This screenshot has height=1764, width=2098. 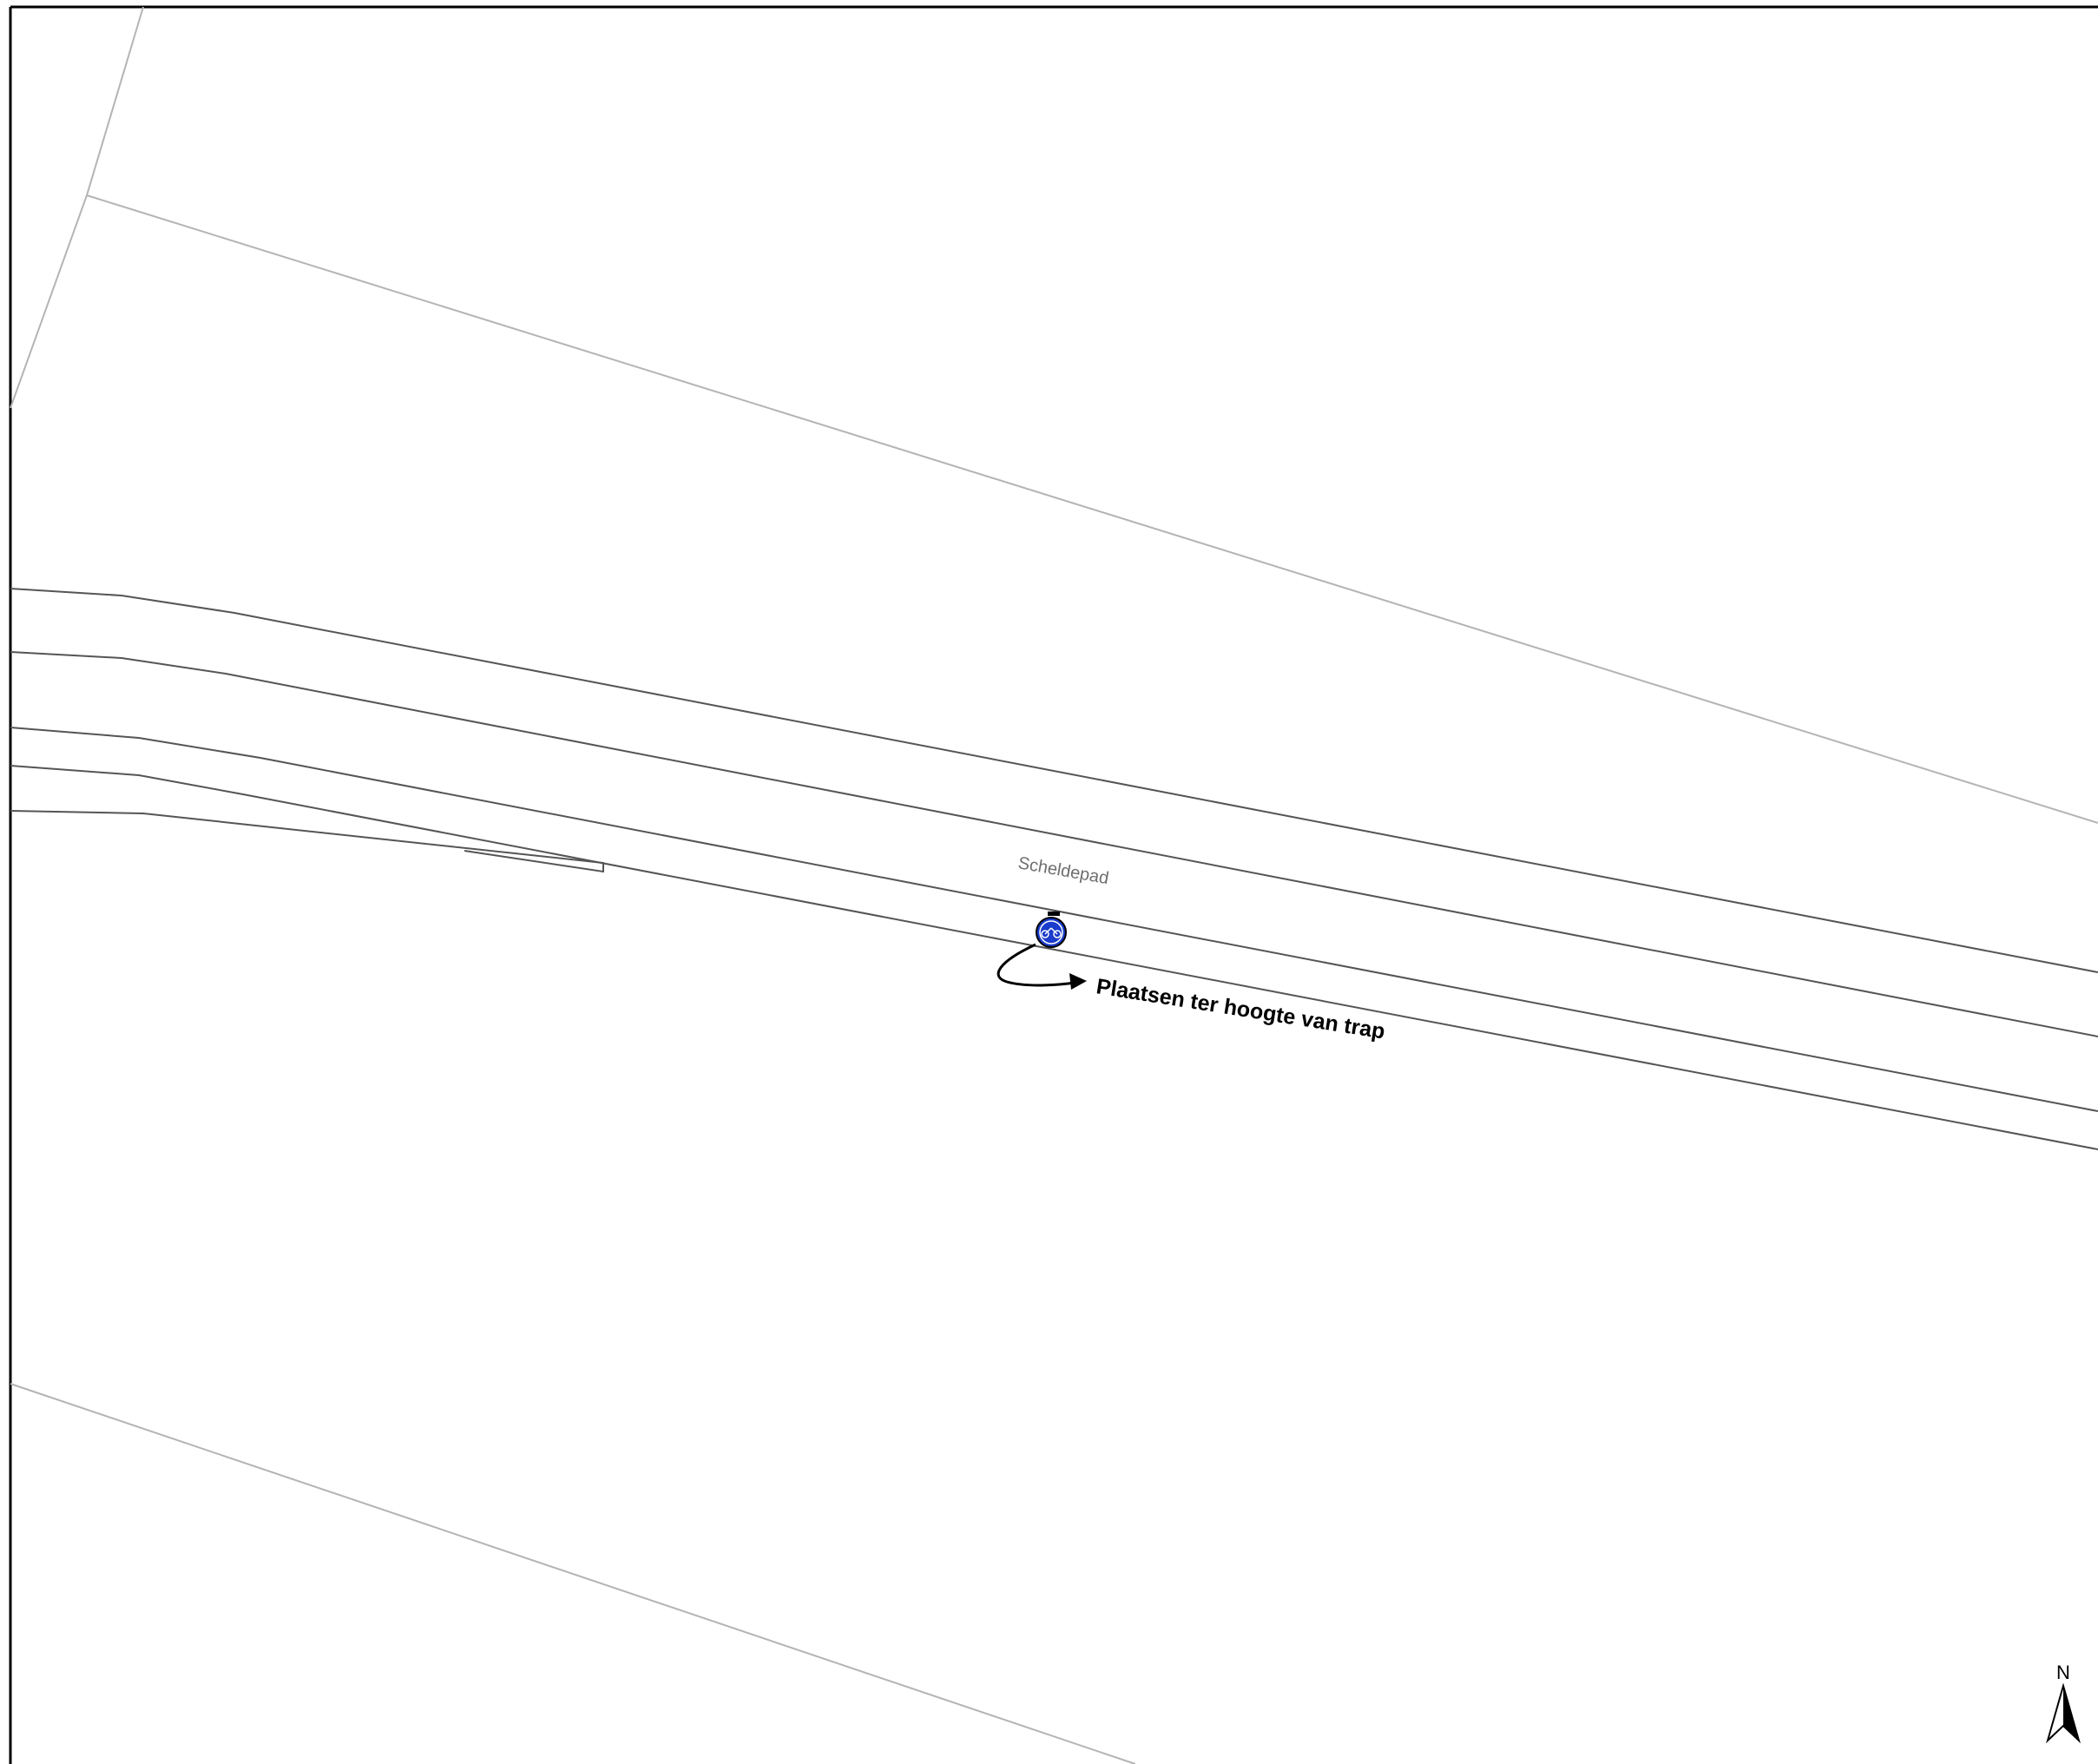 I want to click on bicycle-moped-sign-icon, so click(x=1051, y=933).